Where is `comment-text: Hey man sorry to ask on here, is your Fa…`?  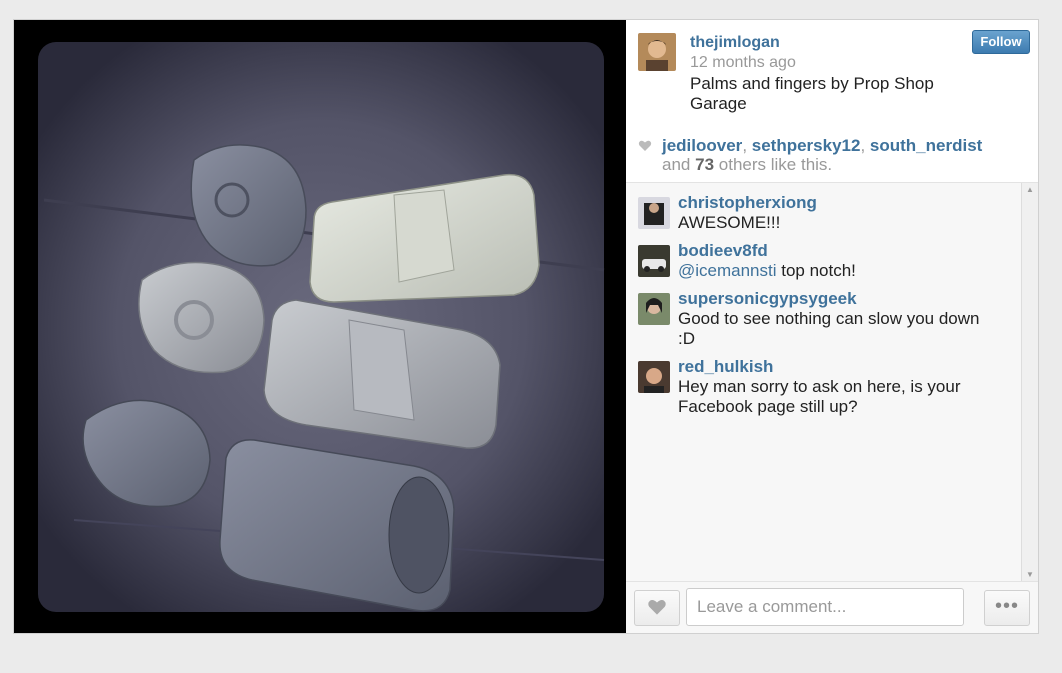 comment-text: Hey man sorry to ask on here, is your Fa… is located at coordinates (819, 396).